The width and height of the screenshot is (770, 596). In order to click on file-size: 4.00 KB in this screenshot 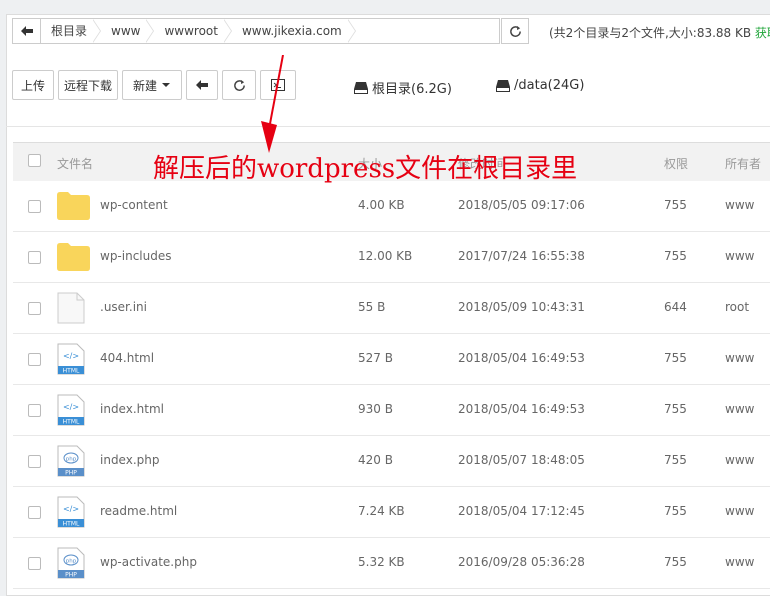, I will do `click(381, 205)`.